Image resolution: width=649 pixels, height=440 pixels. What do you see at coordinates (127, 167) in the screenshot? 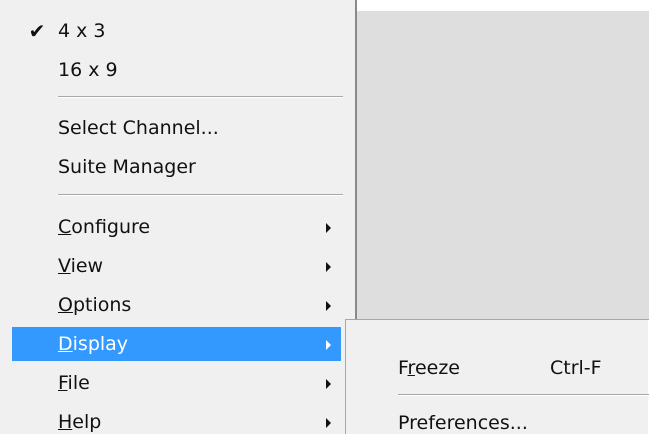
I see `menu-item-label: Suite Manager` at bounding box center [127, 167].